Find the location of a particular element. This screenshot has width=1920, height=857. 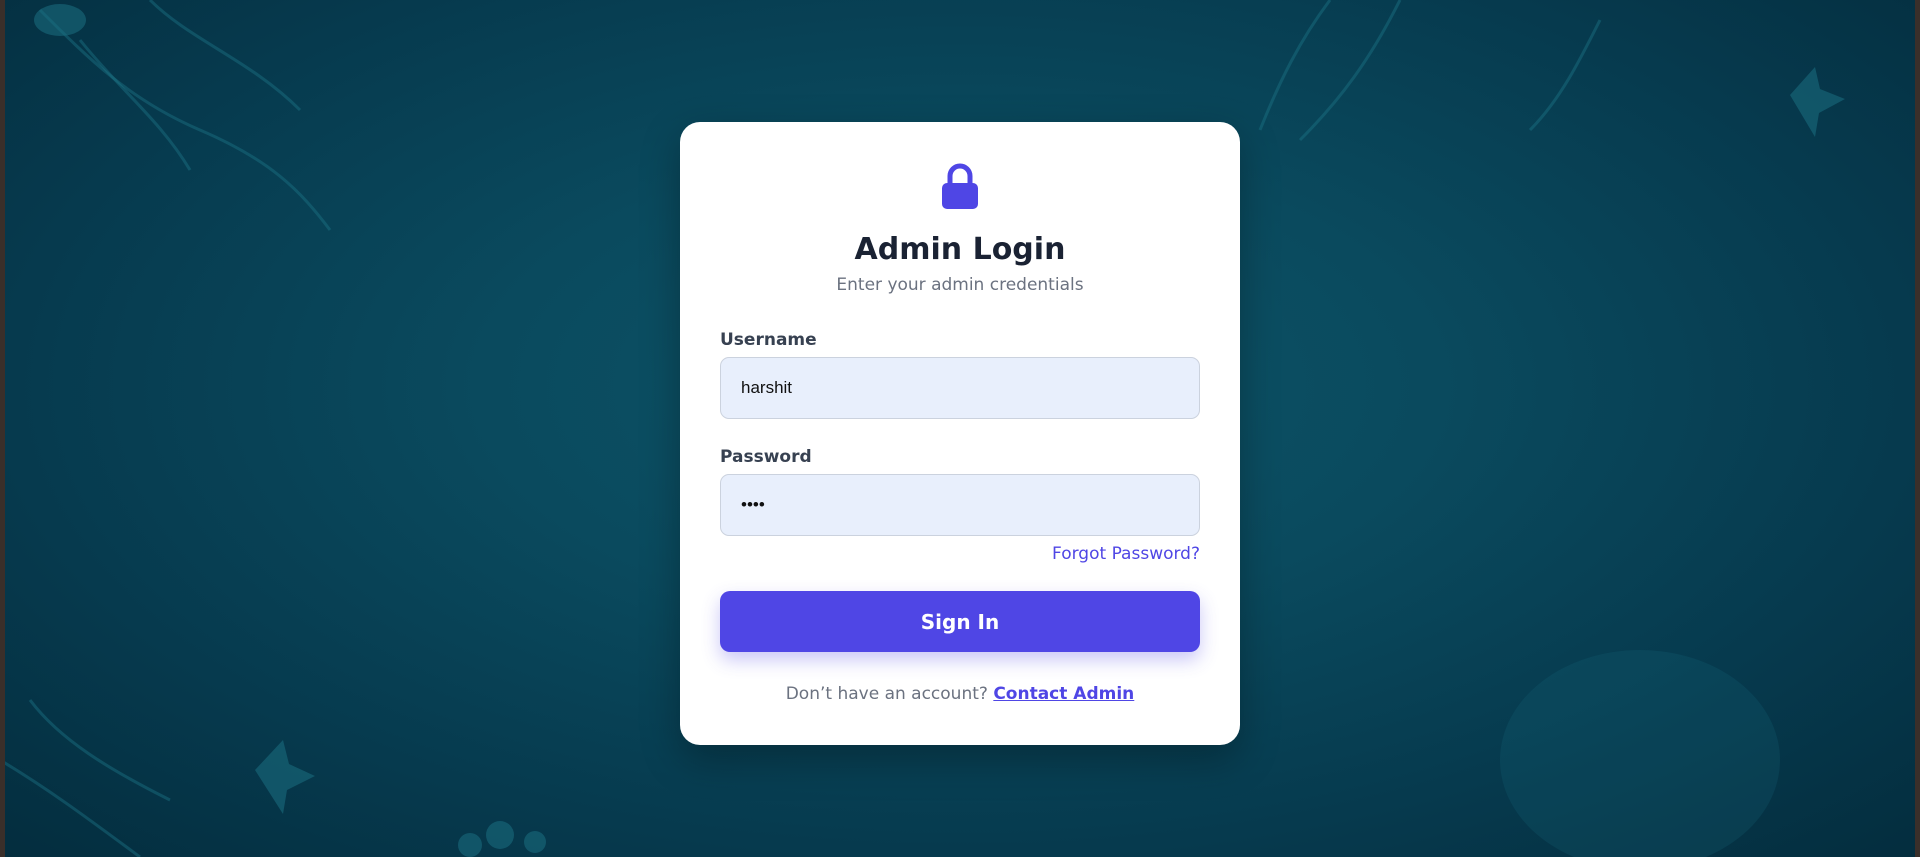

forgot-password-link: Forgot Password? is located at coordinates (1126, 554).